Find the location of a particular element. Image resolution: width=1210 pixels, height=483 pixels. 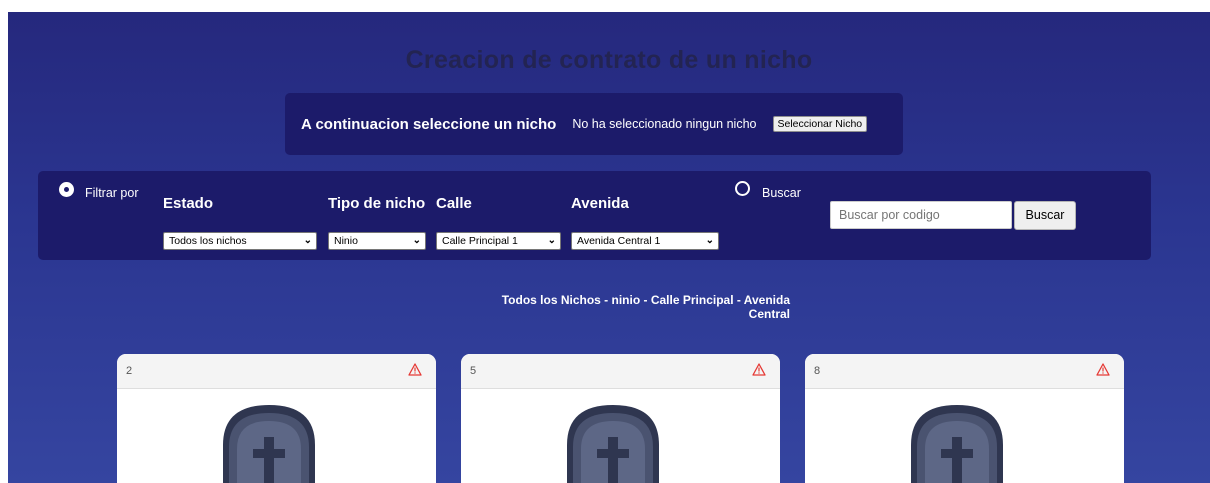

tipo-nicho-select: Ninio ⌄ is located at coordinates (377, 241).